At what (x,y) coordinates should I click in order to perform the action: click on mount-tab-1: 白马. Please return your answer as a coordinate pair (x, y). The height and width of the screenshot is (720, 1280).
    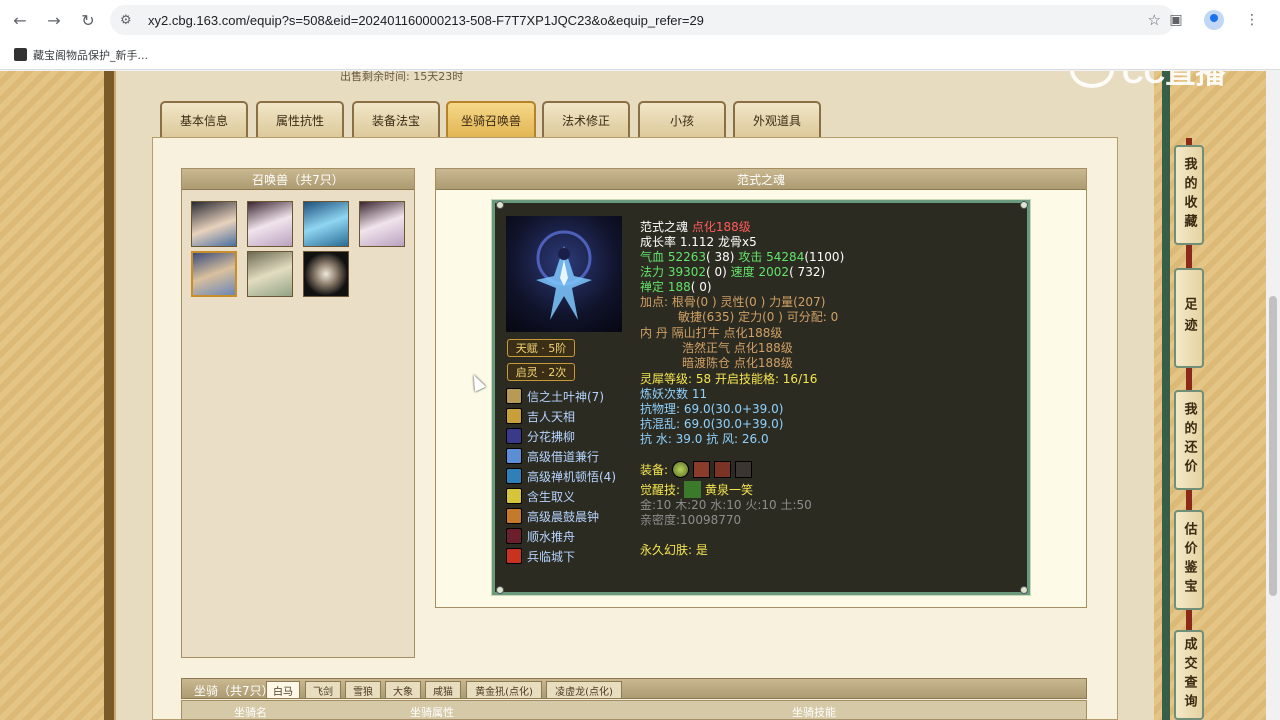
    Looking at the image, I should click on (283, 690).